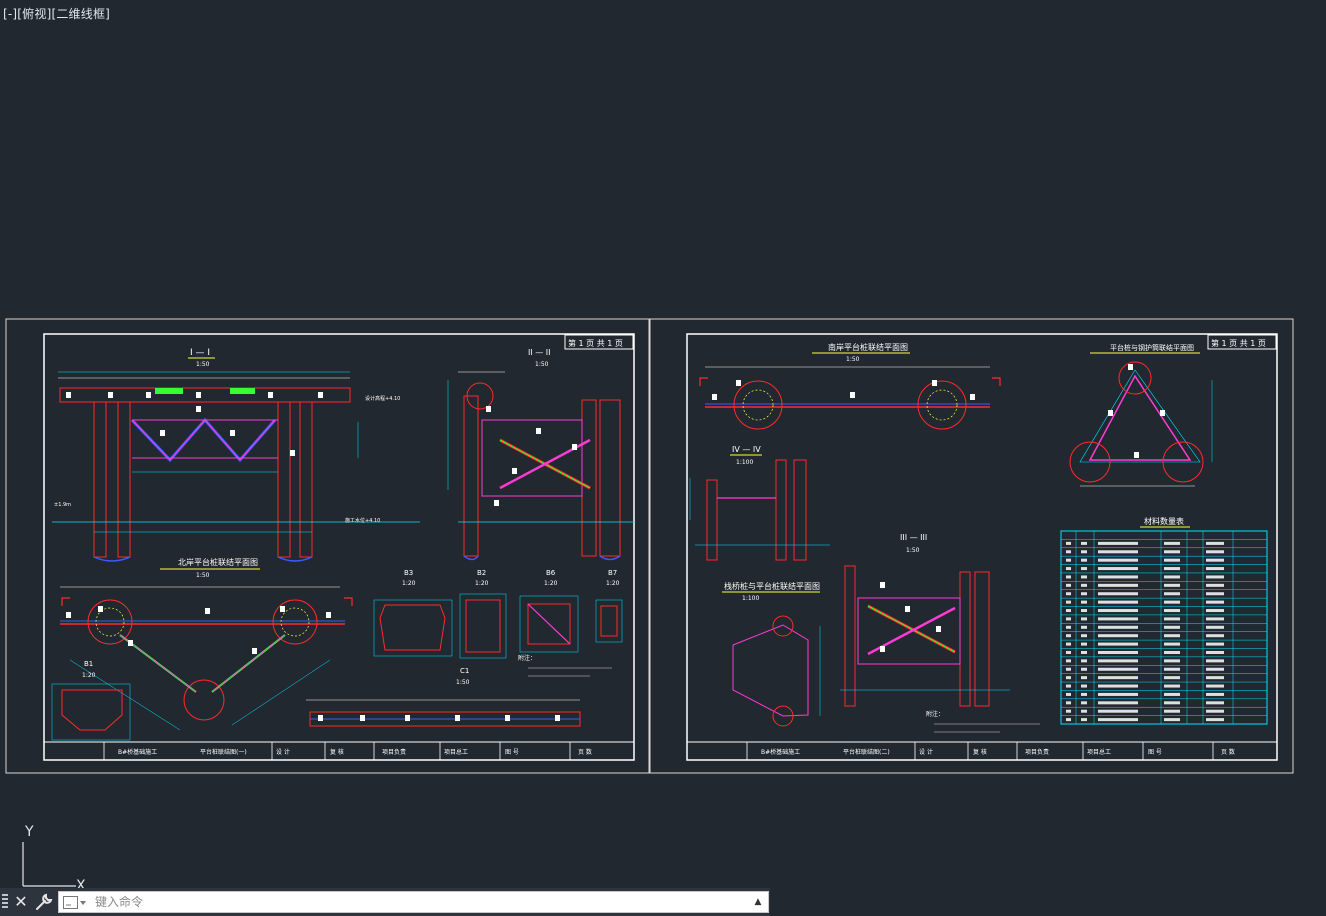 Image resolution: width=1326 pixels, height=916 pixels. What do you see at coordinates (1141, 415) in the screenshot?
I see `view-platform-casing-plan: 平台桩与钢护筒联结平面图` at bounding box center [1141, 415].